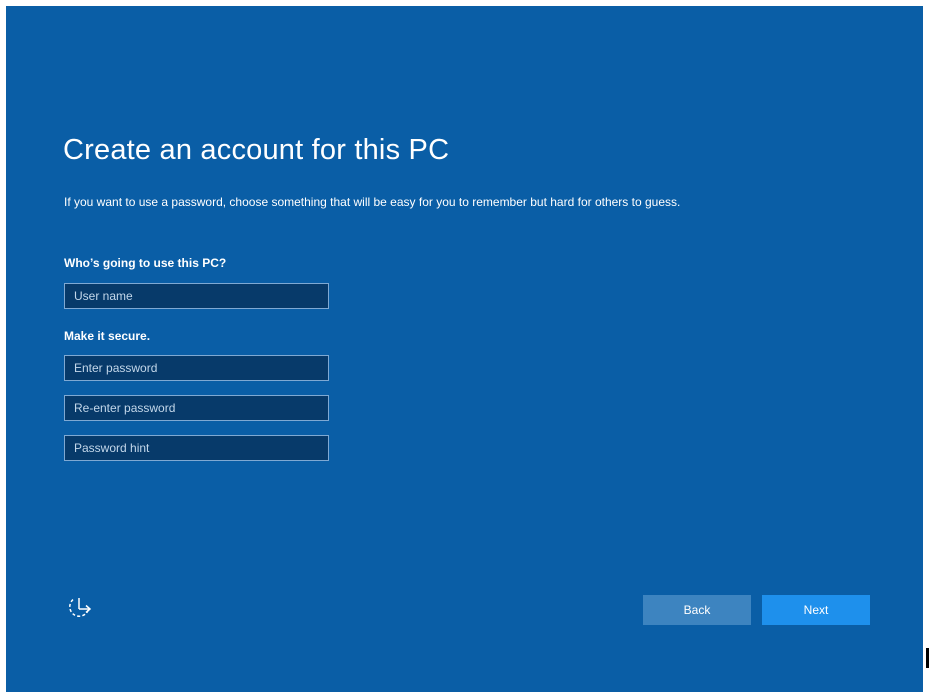 The height and width of the screenshot is (698, 929). What do you see at coordinates (79, 609) in the screenshot?
I see `ease-of-access-icon` at bounding box center [79, 609].